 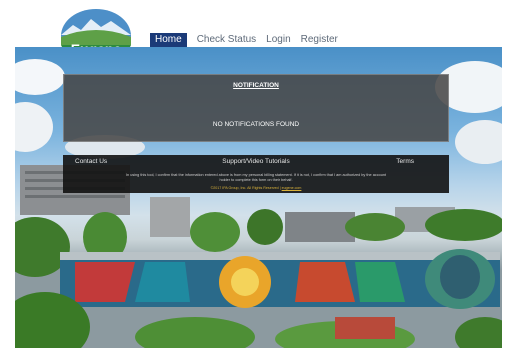 I want to click on nav-register: Register, so click(x=319, y=40).